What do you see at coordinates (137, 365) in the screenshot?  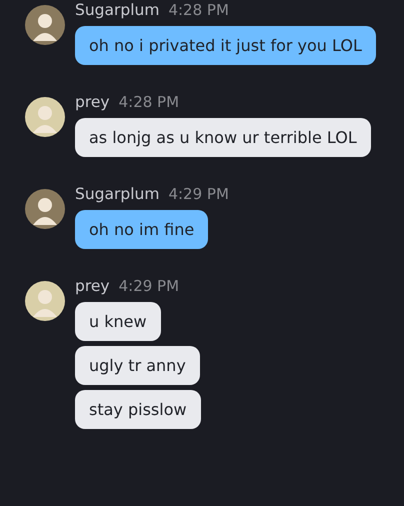 I see `message-bubble: ugly tr anny` at bounding box center [137, 365].